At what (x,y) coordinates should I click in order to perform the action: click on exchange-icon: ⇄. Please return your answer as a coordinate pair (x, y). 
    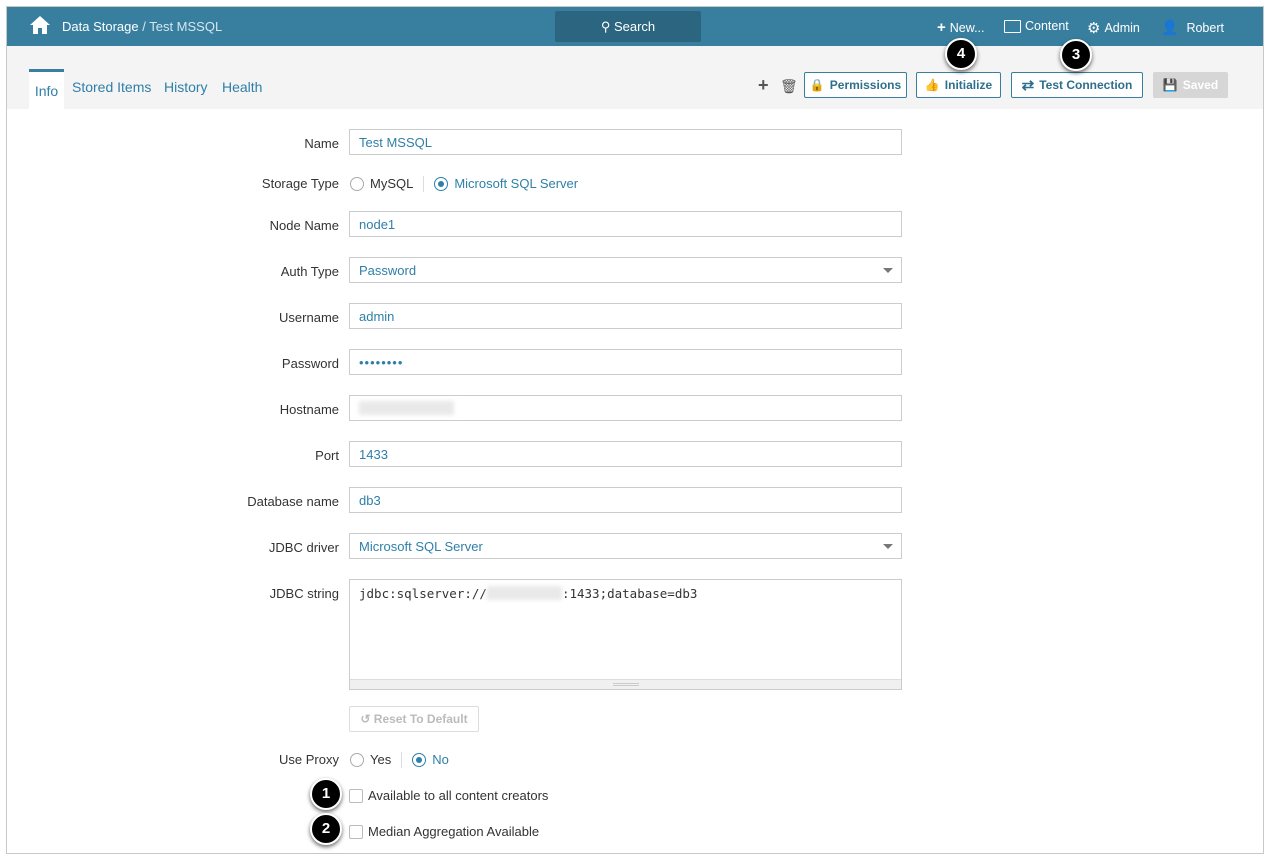
    Looking at the image, I should click on (1028, 85).